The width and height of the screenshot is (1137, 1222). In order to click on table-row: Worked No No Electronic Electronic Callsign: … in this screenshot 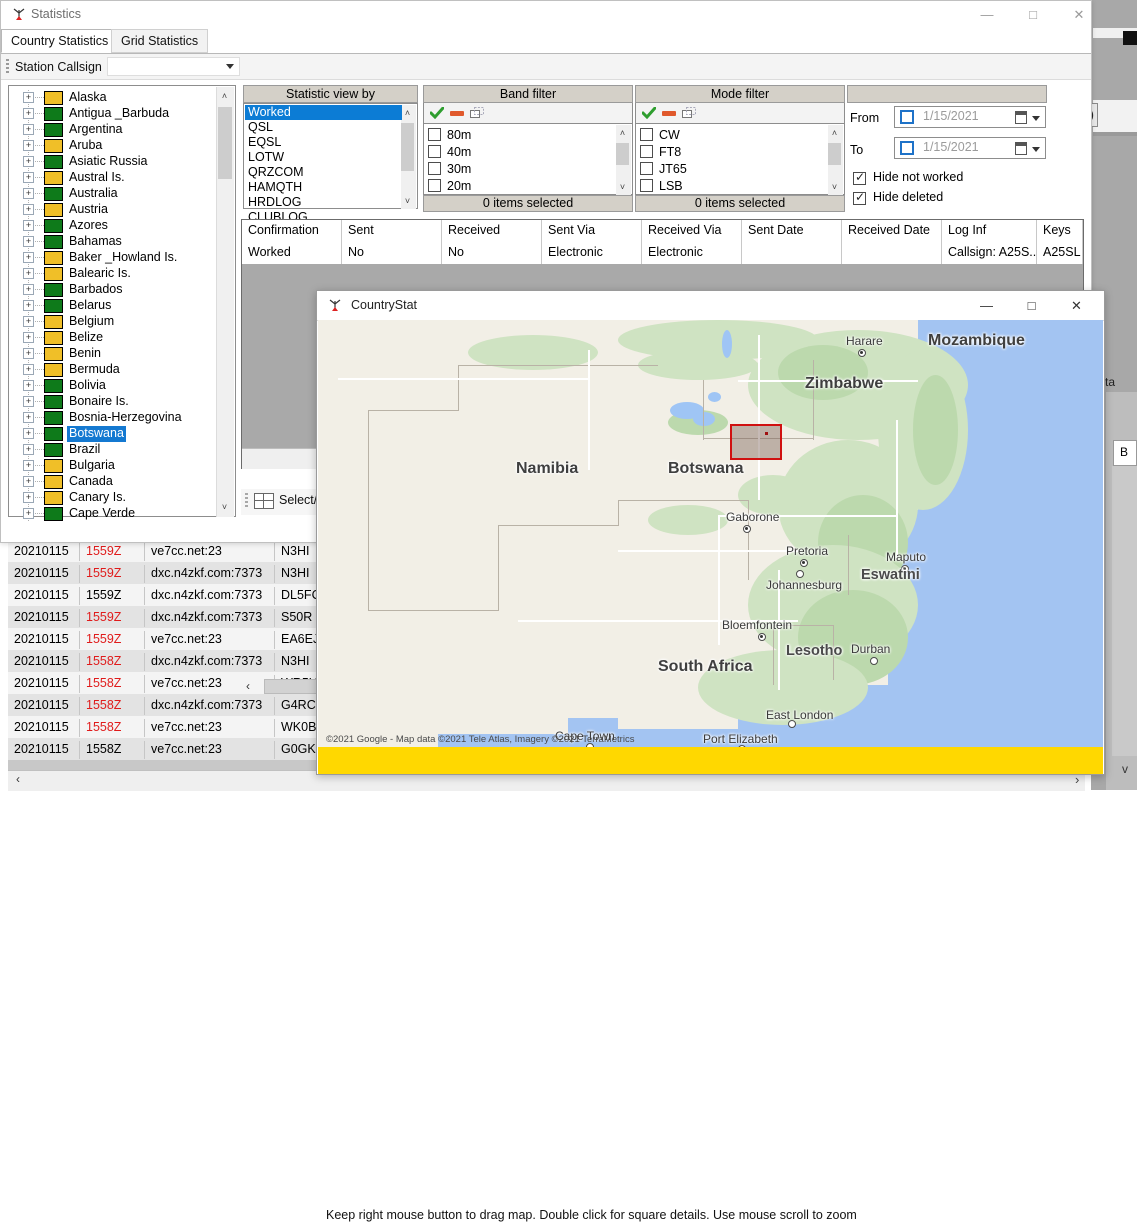, I will do `click(662, 253)`.